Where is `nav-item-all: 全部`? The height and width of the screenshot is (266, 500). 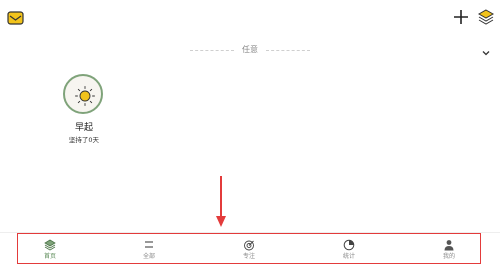
nav-item-all: 全部 is located at coordinates (149, 250).